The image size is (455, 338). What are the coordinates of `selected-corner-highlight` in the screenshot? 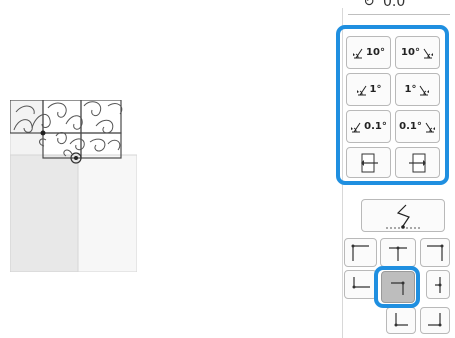 It's located at (397, 287).